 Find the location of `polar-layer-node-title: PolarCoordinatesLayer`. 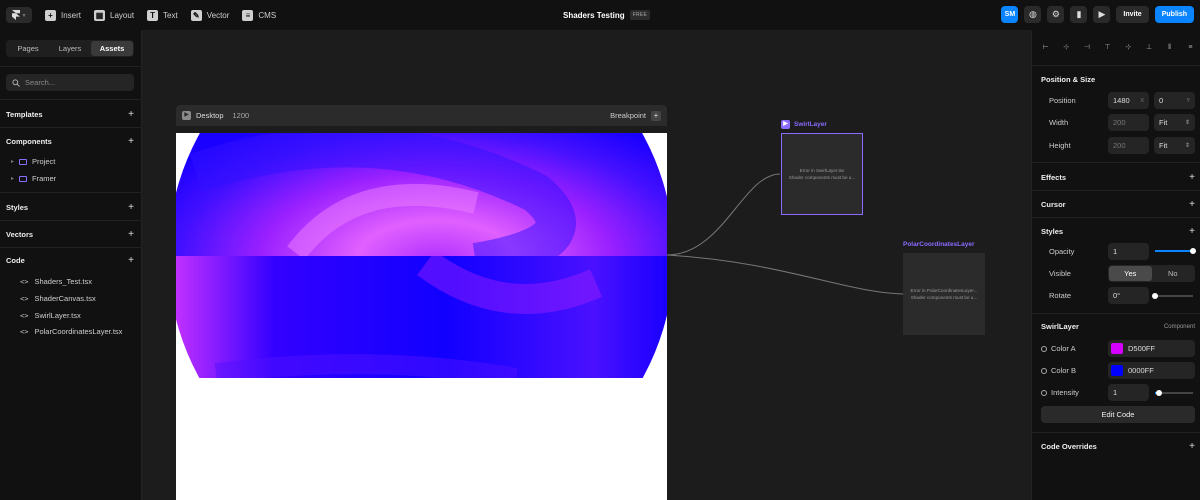

polar-layer-node-title: PolarCoordinatesLayer is located at coordinates (939, 244).